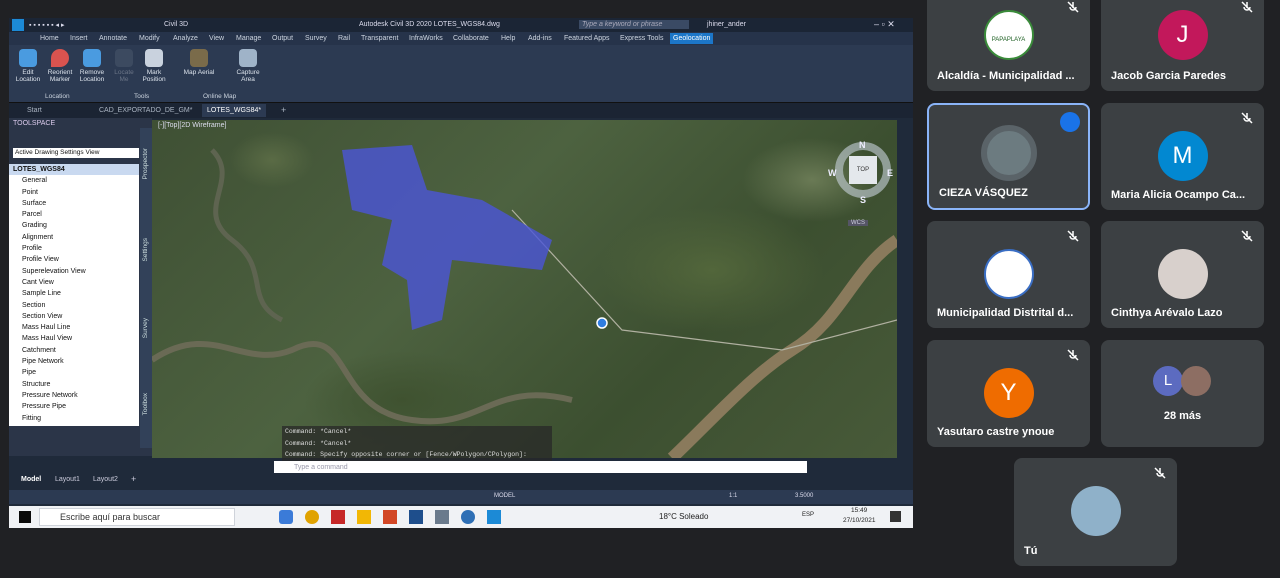 The height and width of the screenshot is (578, 1280). Describe the element at coordinates (216, 38) in the screenshot. I see `tab-view: View` at that location.